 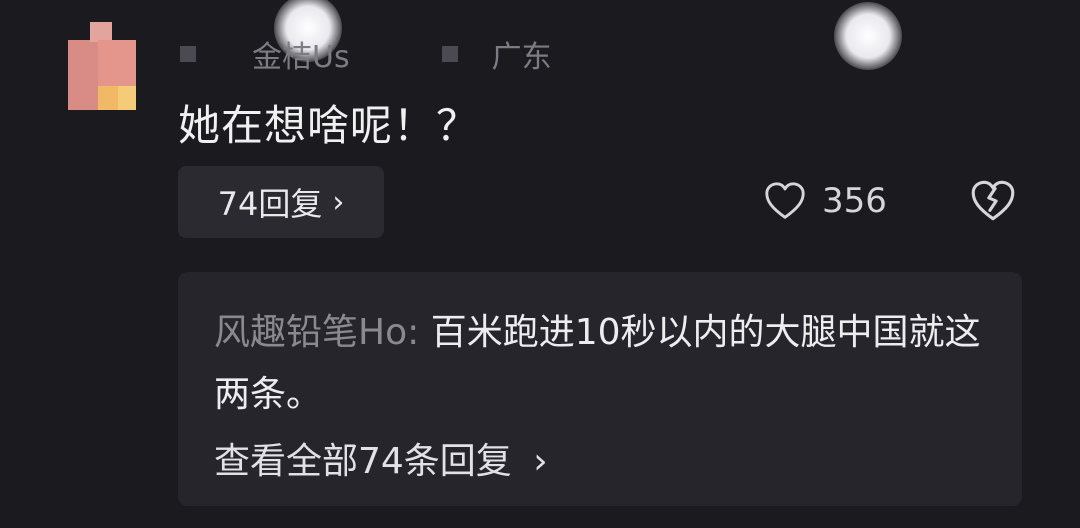 I want to click on view-all-replies-label: 查看全部74条回复, so click(x=363, y=461).